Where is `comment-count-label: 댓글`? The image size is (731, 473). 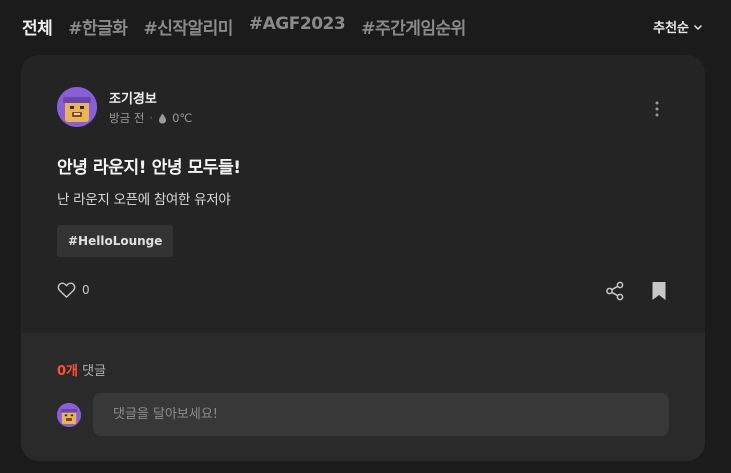 comment-count-label: 댓글 is located at coordinates (94, 371).